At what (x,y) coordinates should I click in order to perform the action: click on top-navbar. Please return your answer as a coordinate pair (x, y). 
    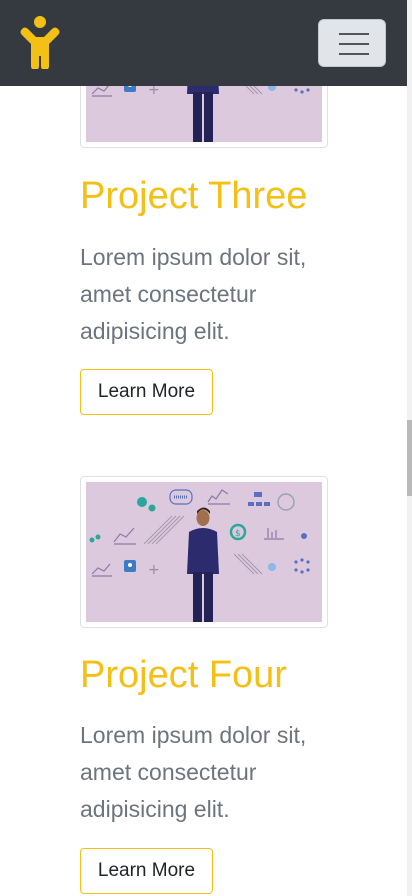
    Looking at the image, I should click on (203, 43).